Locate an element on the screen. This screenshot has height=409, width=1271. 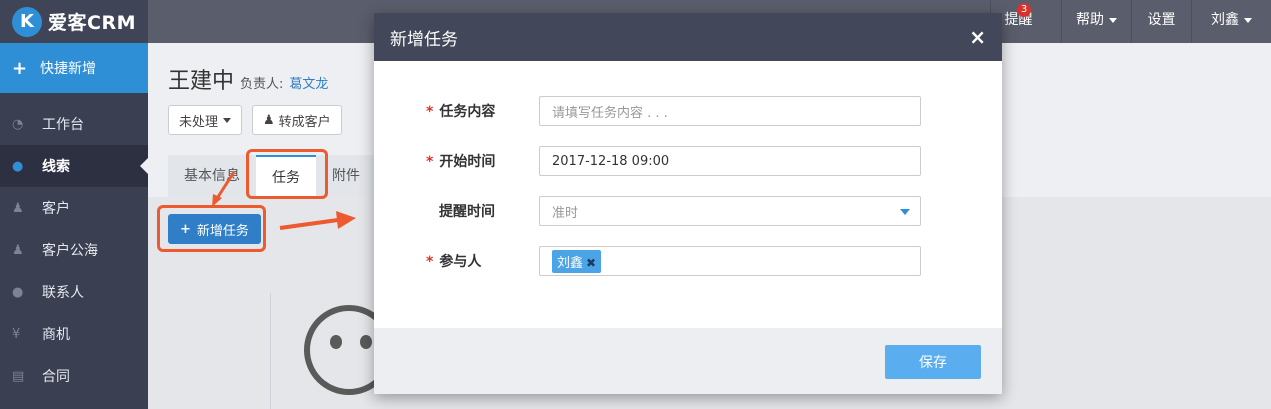
start-time-input: 2017-12-18 09:00 is located at coordinates (730, 161).